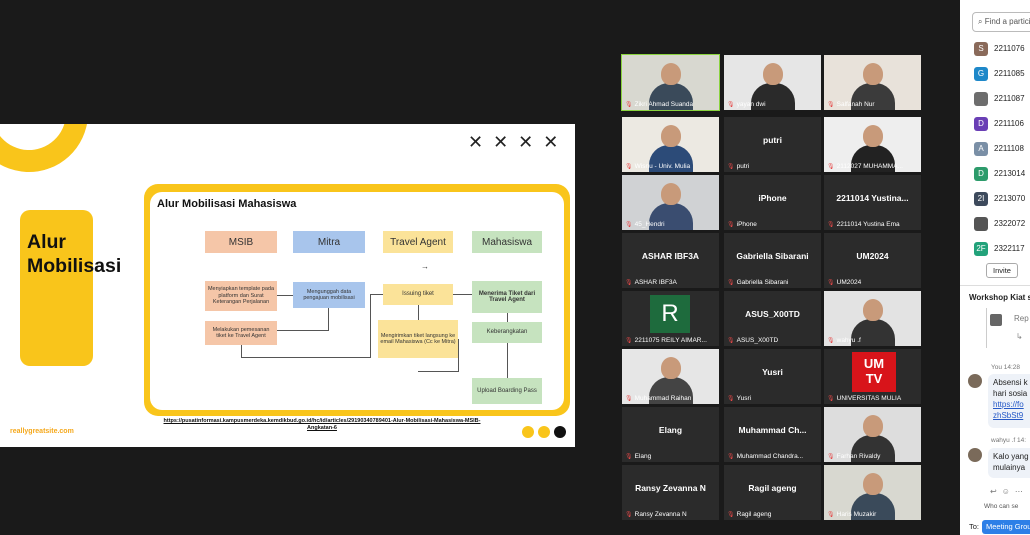 The height and width of the screenshot is (535, 1030). I want to click on tile-center-name: UM2024, so click(872, 256).